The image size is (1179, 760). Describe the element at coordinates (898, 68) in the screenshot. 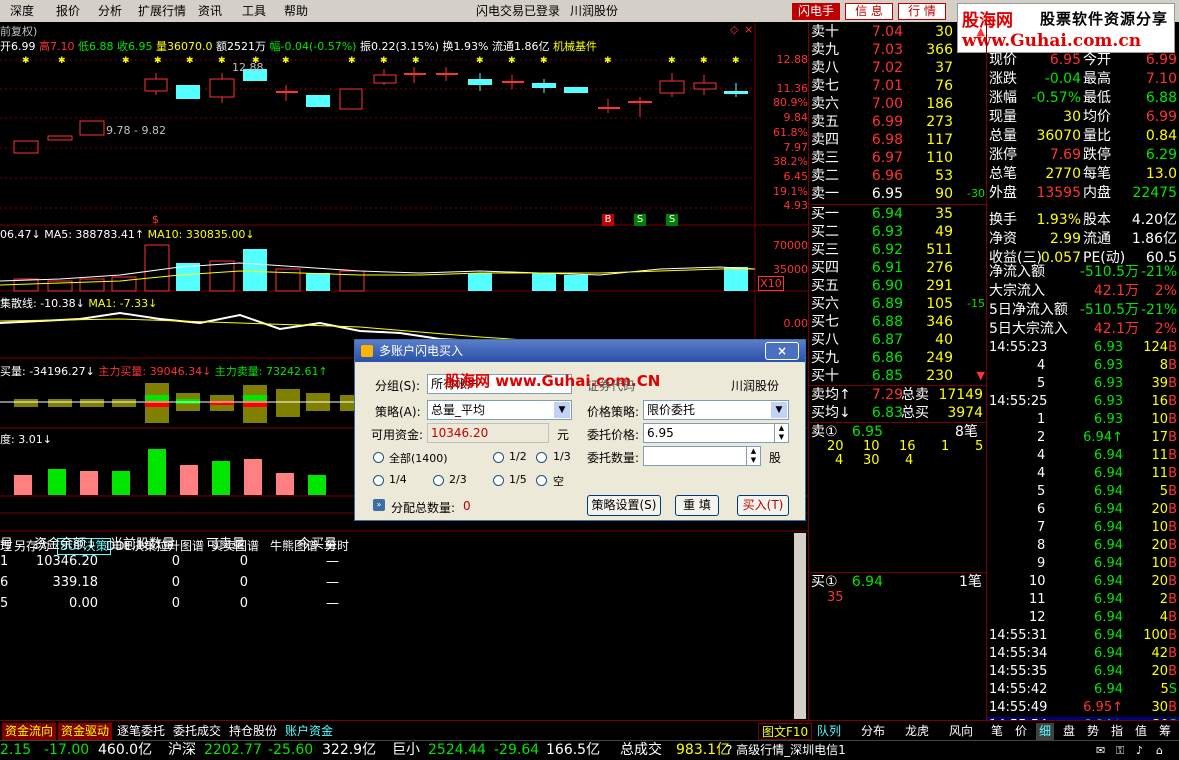

I see `ask-row: 卖八 7.02 37` at that location.